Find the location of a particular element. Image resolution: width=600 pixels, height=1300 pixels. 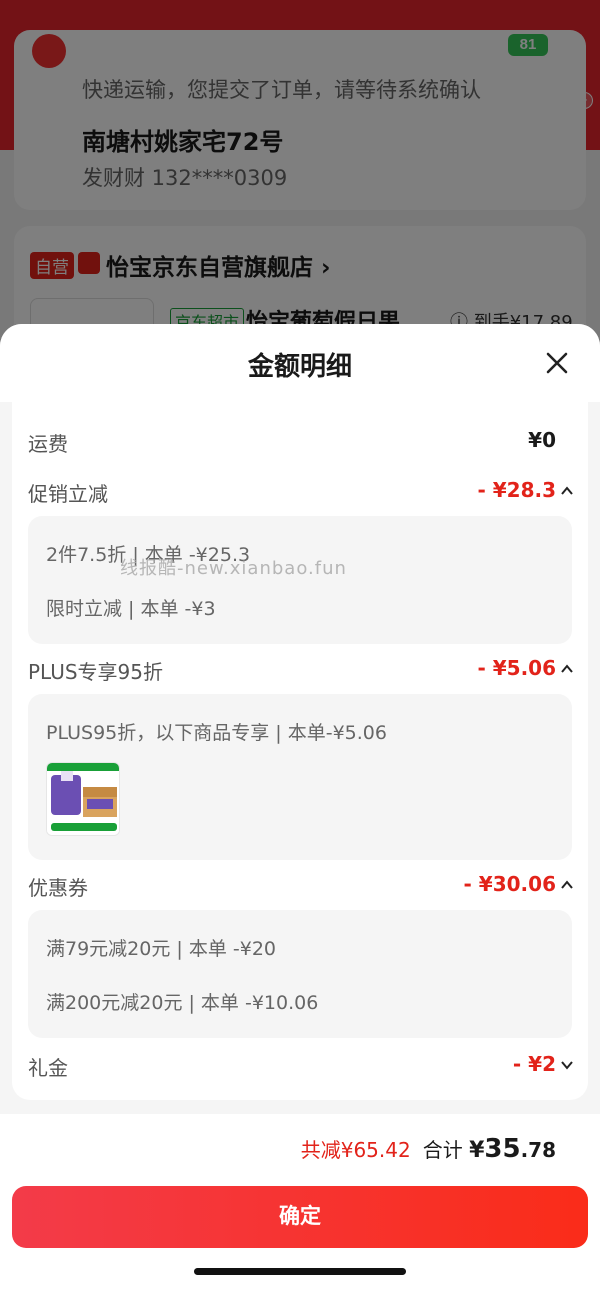

total-summary: 共减¥65.42 合计 ¥35.78 is located at coordinates (428, 1149).